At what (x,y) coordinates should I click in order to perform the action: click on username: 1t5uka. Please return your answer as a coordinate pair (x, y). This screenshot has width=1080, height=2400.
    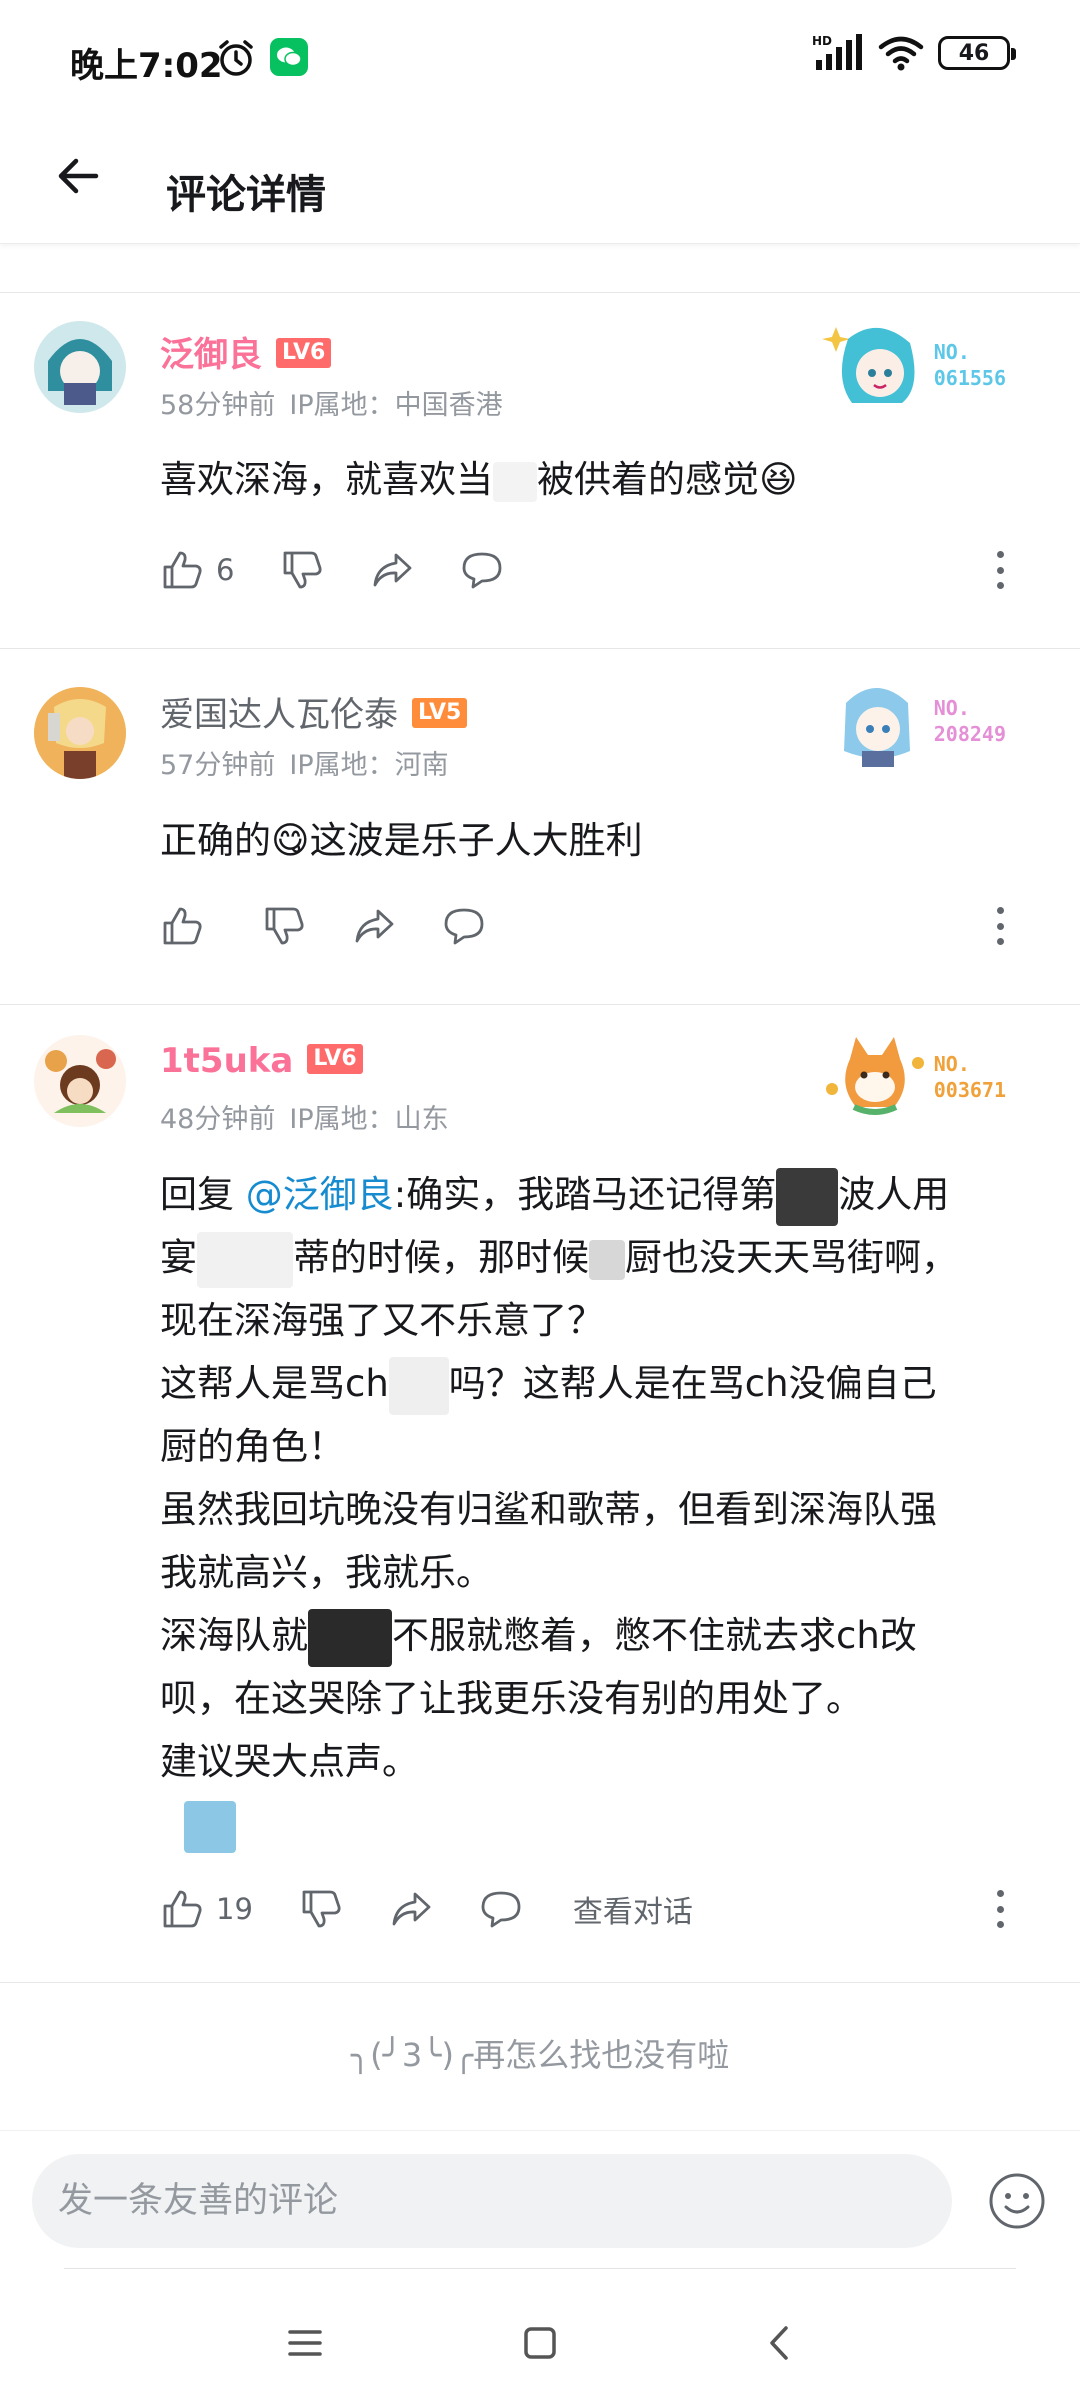
    Looking at the image, I should click on (226, 1061).